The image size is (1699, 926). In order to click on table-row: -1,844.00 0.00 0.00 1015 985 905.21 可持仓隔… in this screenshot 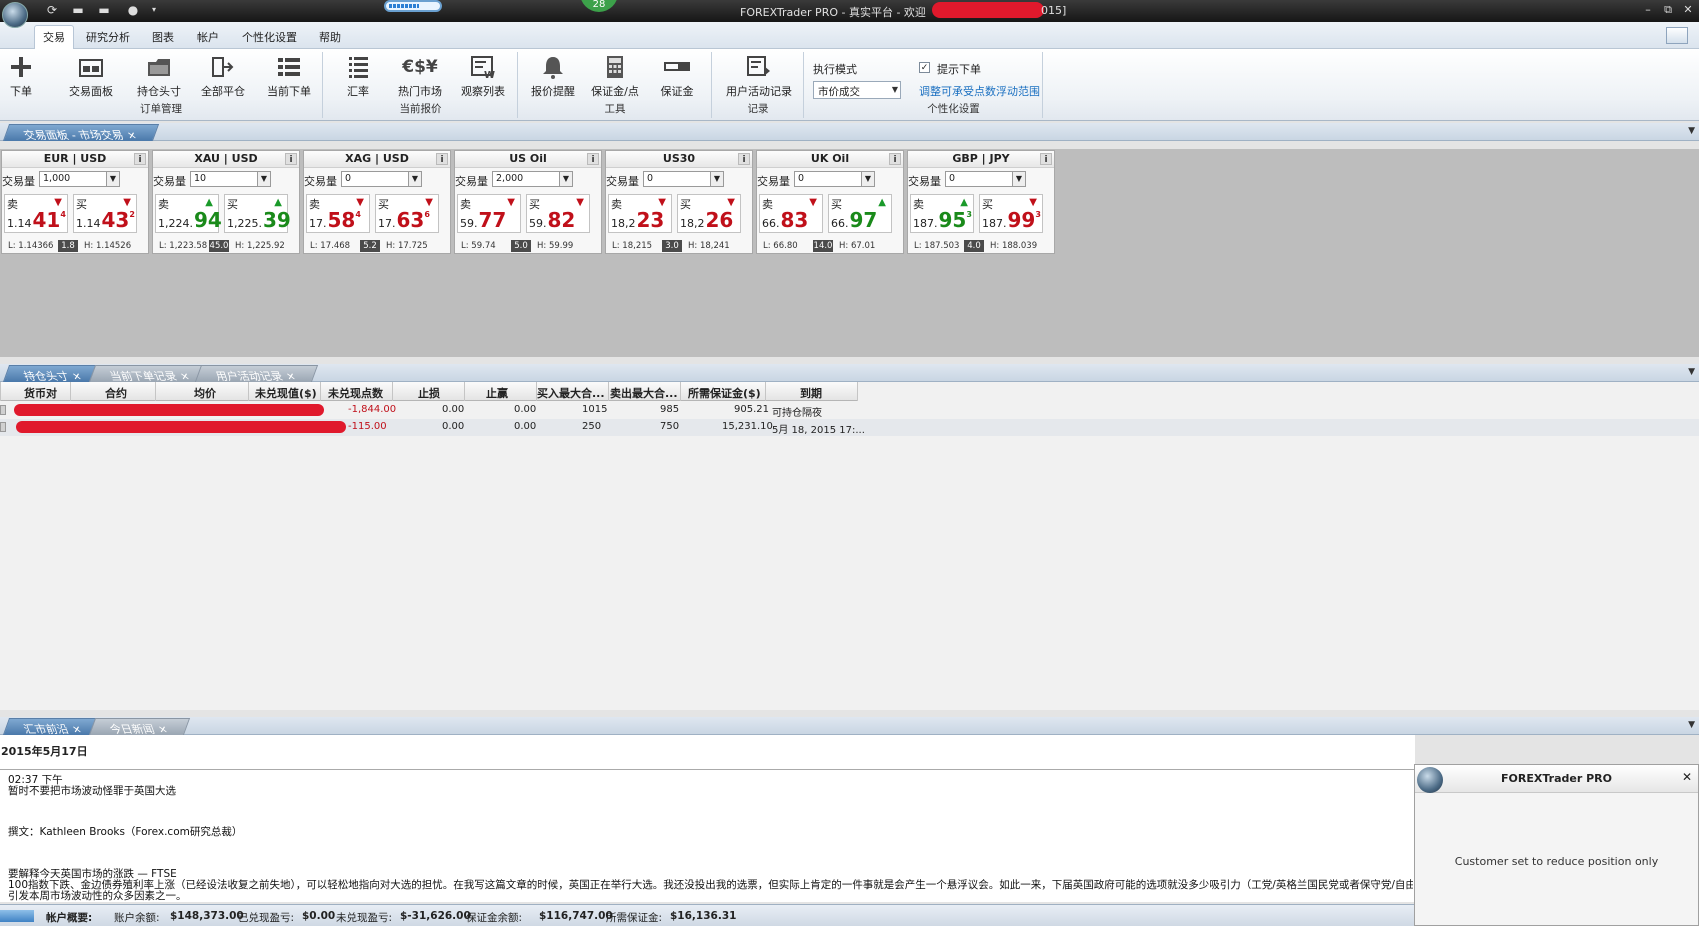, I will do `click(849, 410)`.